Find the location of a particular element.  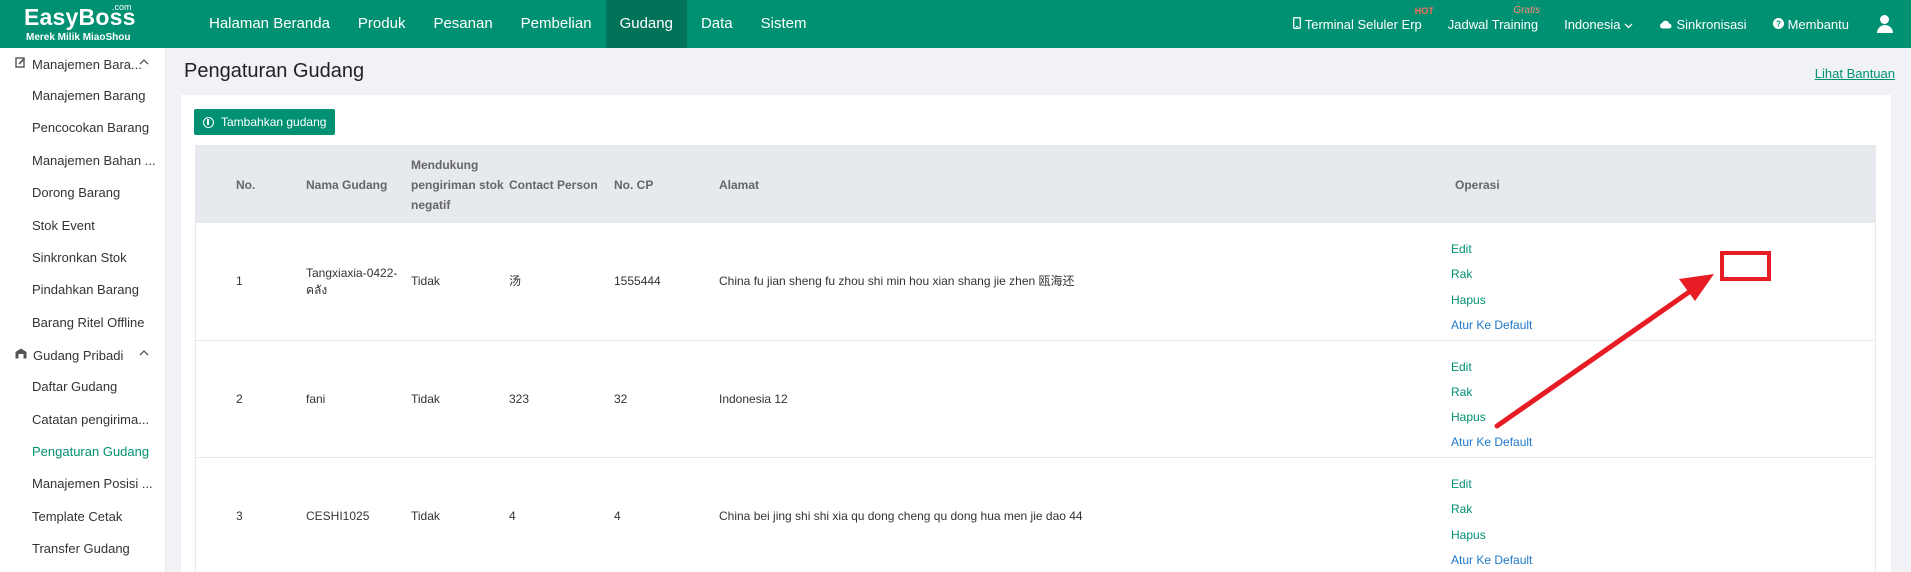

add-warehouse-button: Tambahkan gudang is located at coordinates (265, 122).